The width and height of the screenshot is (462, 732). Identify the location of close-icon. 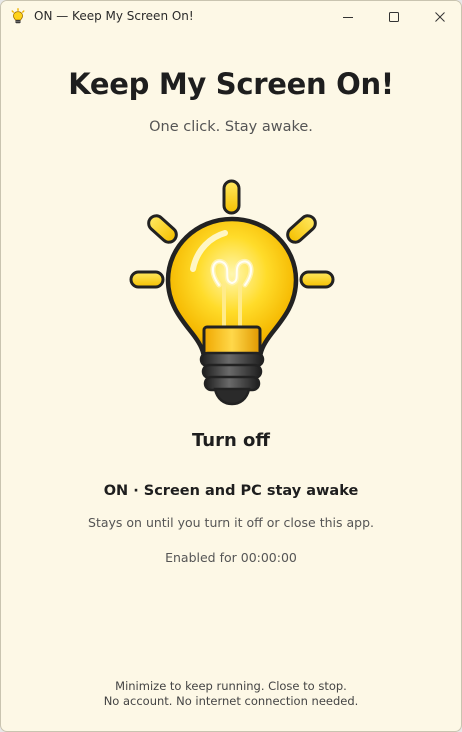
(440, 16).